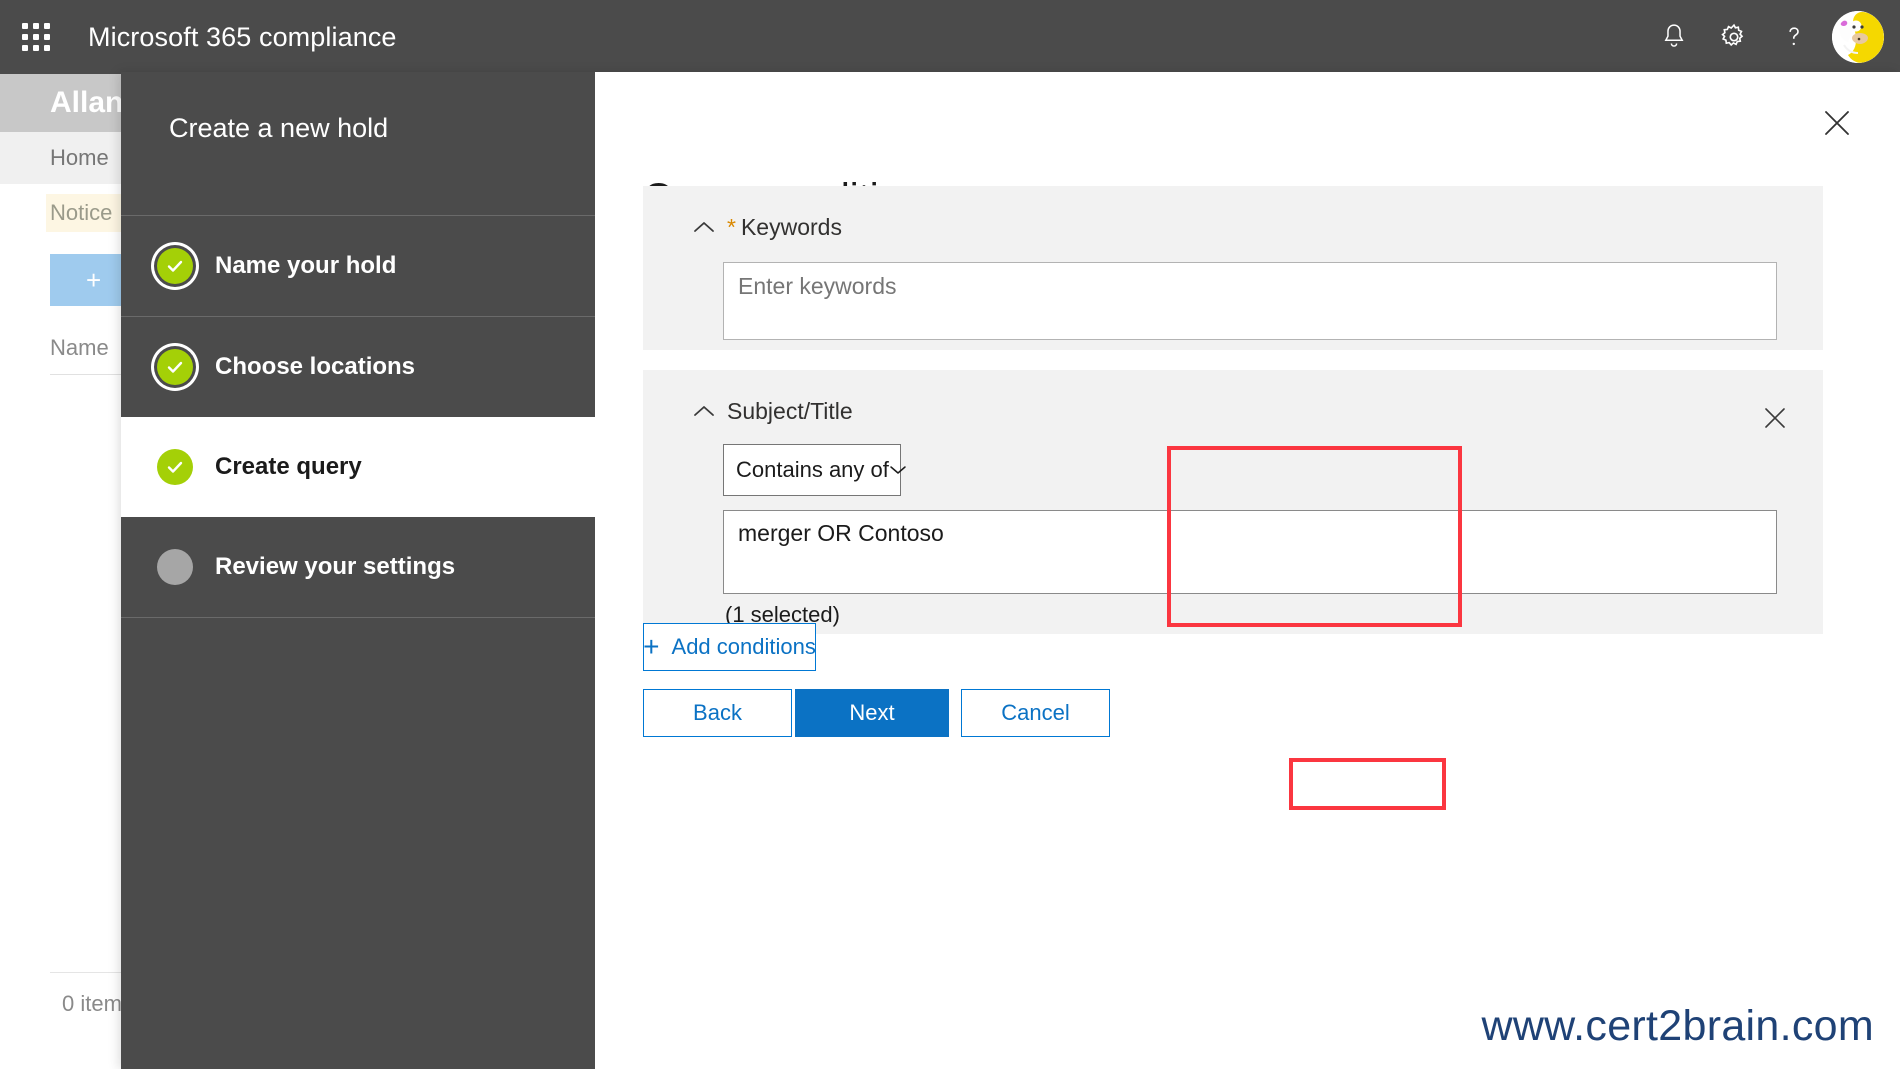 Image resolution: width=1900 pixels, height=1069 pixels. I want to click on sidebar-item-label: Create query, so click(288, 466).